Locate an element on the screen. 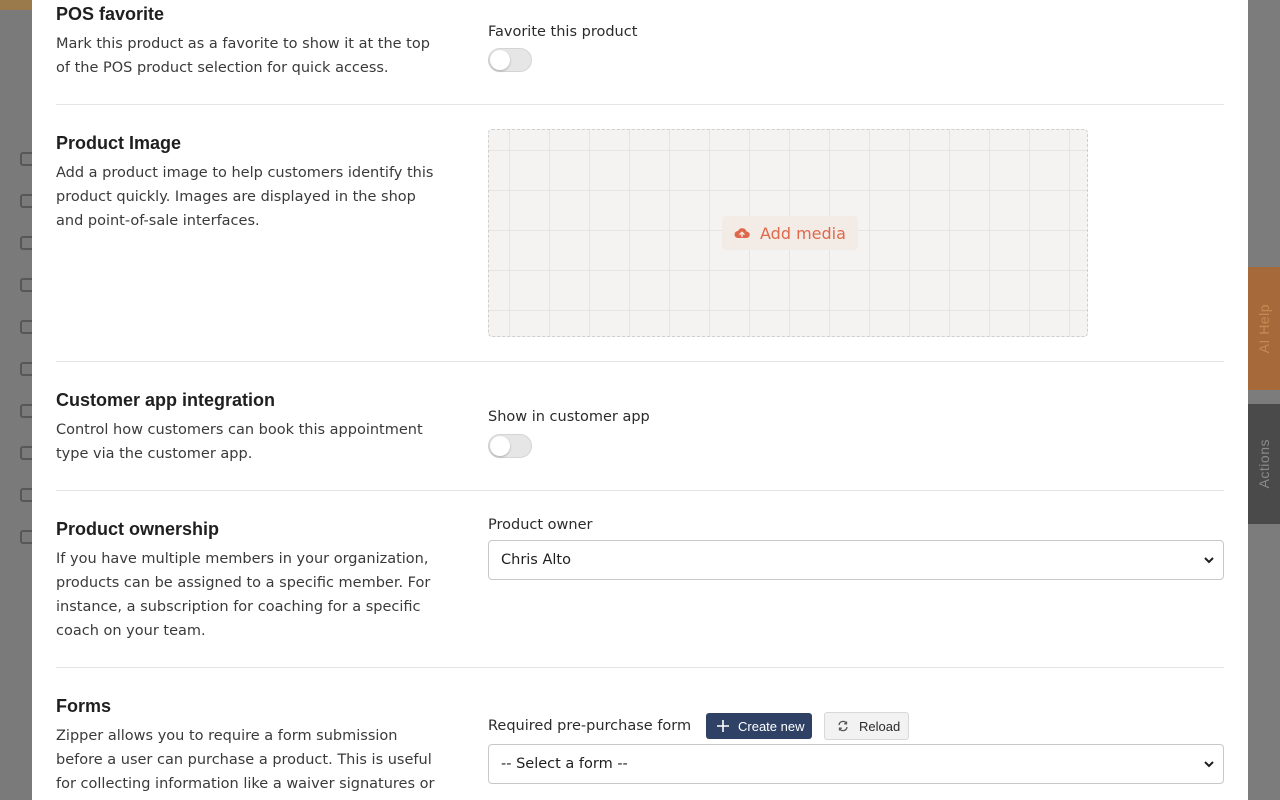 Image resolution: width=1280 pixels, height=800 pixels. reload-forms-button: Reload is located at coordinates (867, 726).